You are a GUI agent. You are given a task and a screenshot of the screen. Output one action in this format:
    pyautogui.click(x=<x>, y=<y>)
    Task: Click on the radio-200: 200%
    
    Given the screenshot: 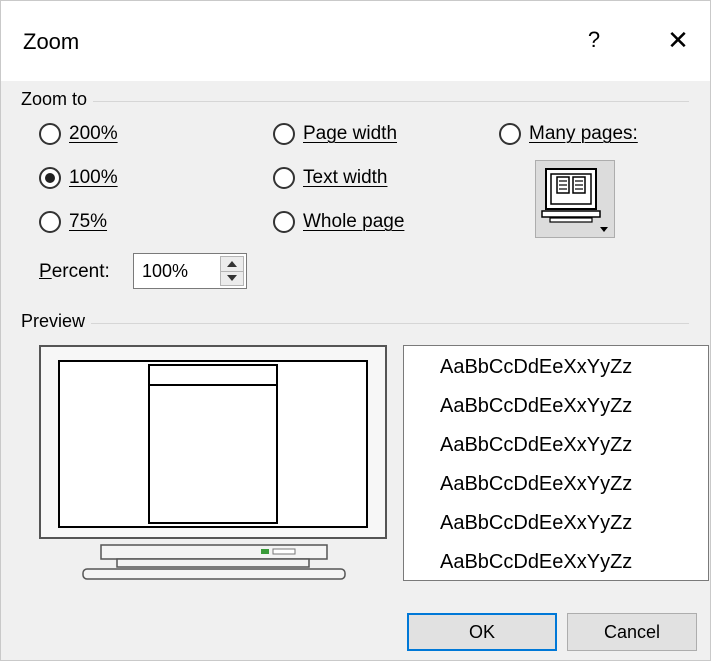 What is the action you would take?
    pyautogui.click(x=78, y=134)
    